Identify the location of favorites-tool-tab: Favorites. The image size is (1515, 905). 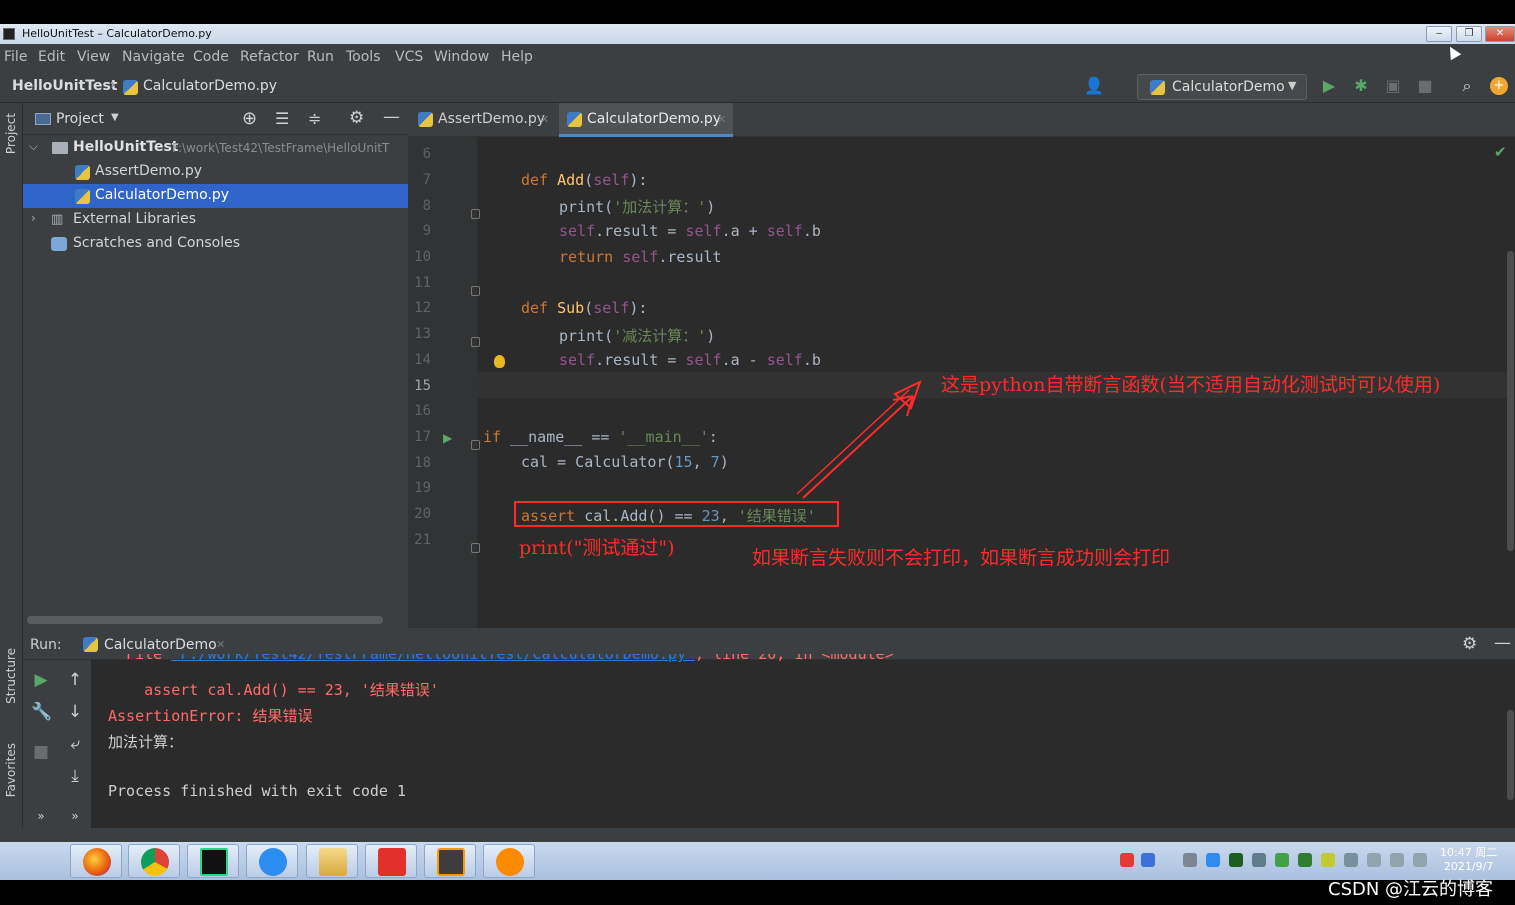
(11, 770).